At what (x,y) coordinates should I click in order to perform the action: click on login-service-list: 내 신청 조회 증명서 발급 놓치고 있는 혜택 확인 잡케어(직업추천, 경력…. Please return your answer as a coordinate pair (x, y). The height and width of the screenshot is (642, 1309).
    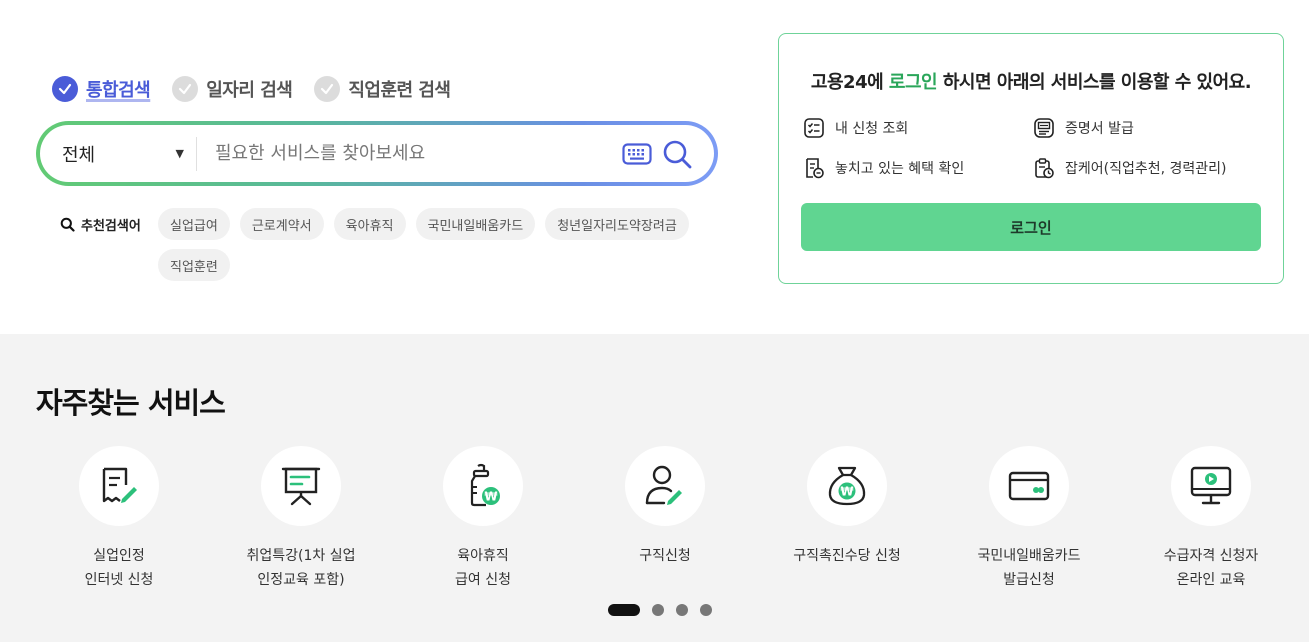
    Looking at the image, I should click on (1033, 148).